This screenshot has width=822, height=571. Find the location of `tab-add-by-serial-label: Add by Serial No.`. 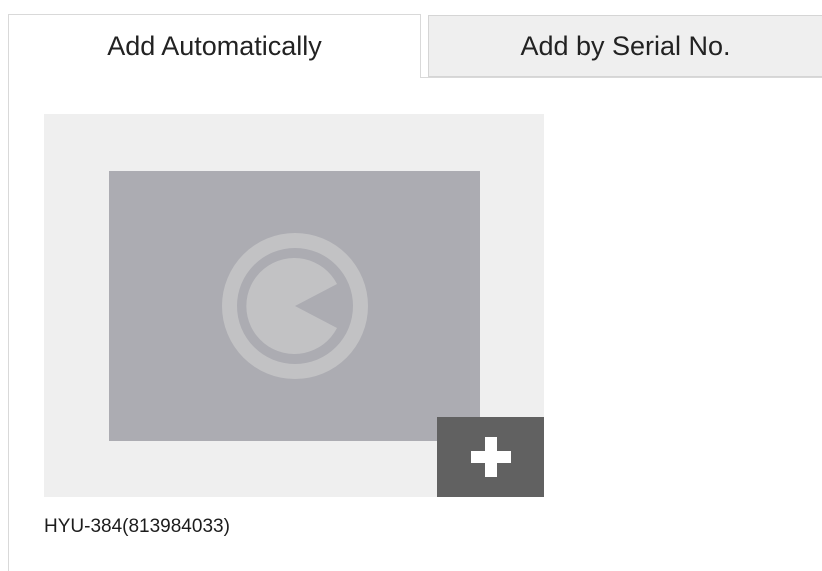

tab-add-by-serial-label: Add by Serial No. is located at coordinates (625, 45).